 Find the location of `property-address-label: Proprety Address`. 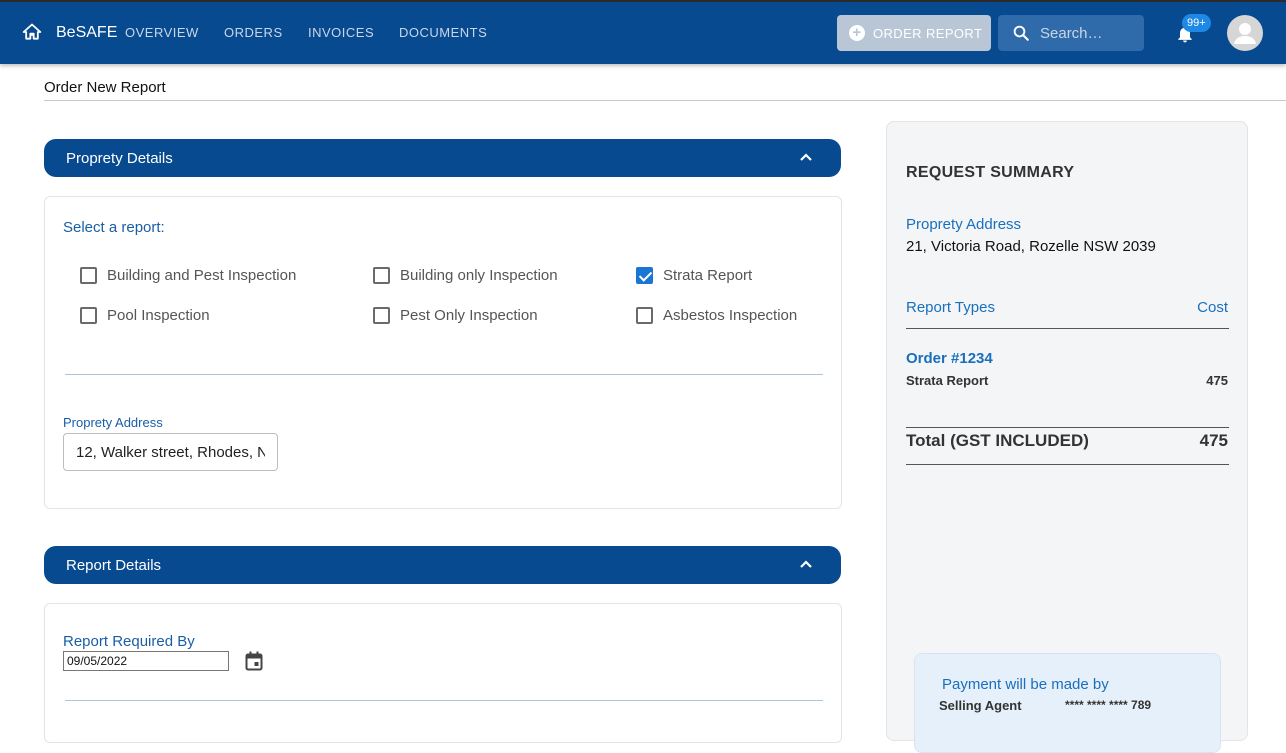

property-address-label: Proprety Address is located at coordinates (113, 422).